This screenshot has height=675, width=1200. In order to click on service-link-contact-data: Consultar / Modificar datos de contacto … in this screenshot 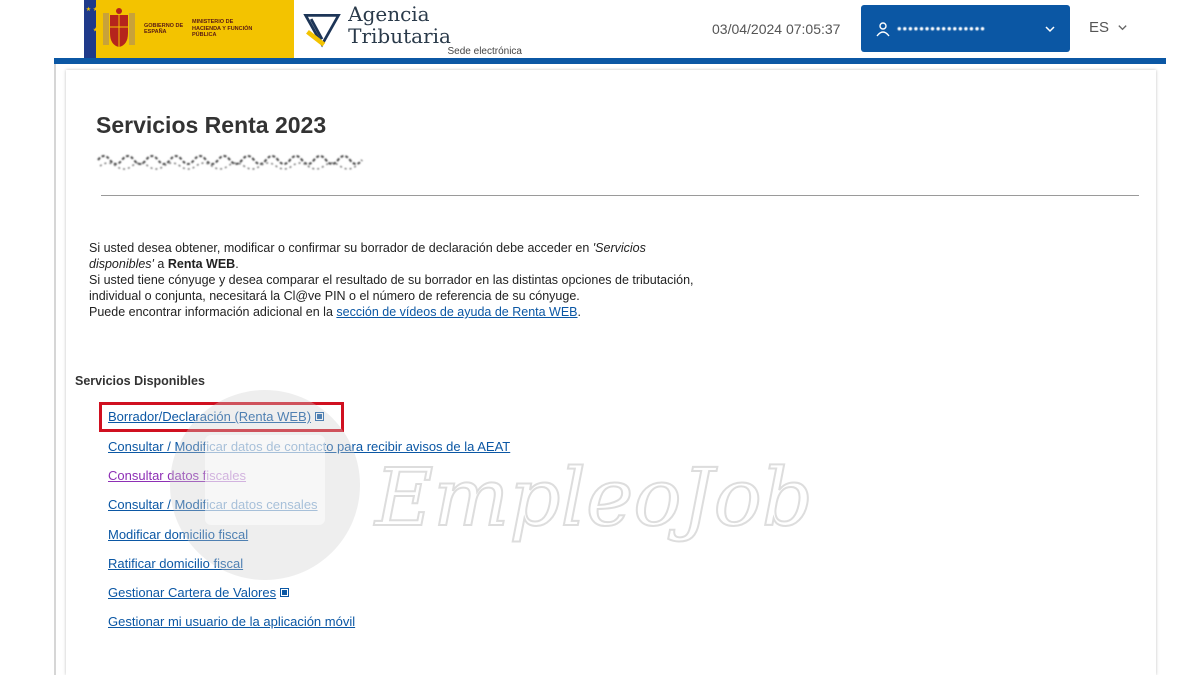, I will do `click(309, 446)`.